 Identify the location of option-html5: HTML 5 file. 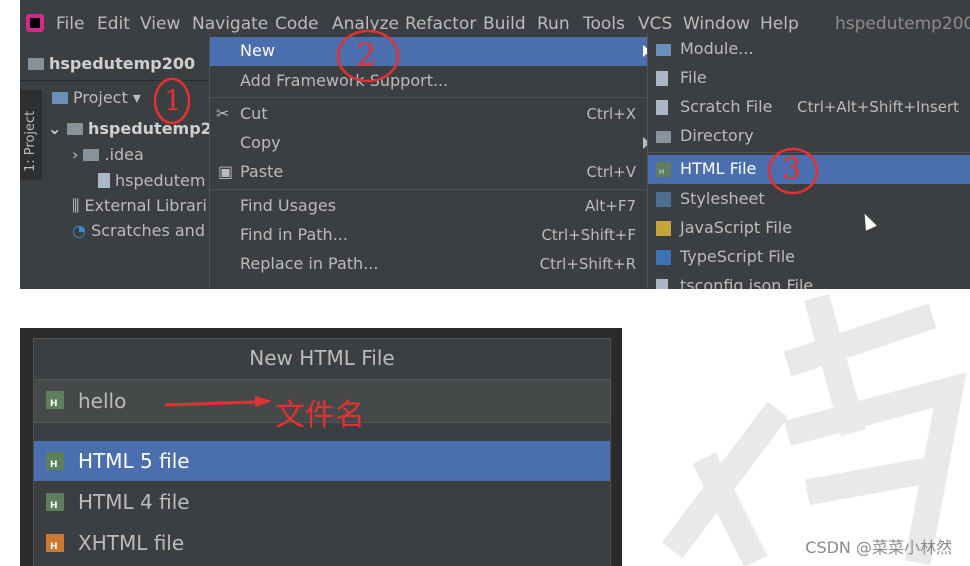
(322, 461).